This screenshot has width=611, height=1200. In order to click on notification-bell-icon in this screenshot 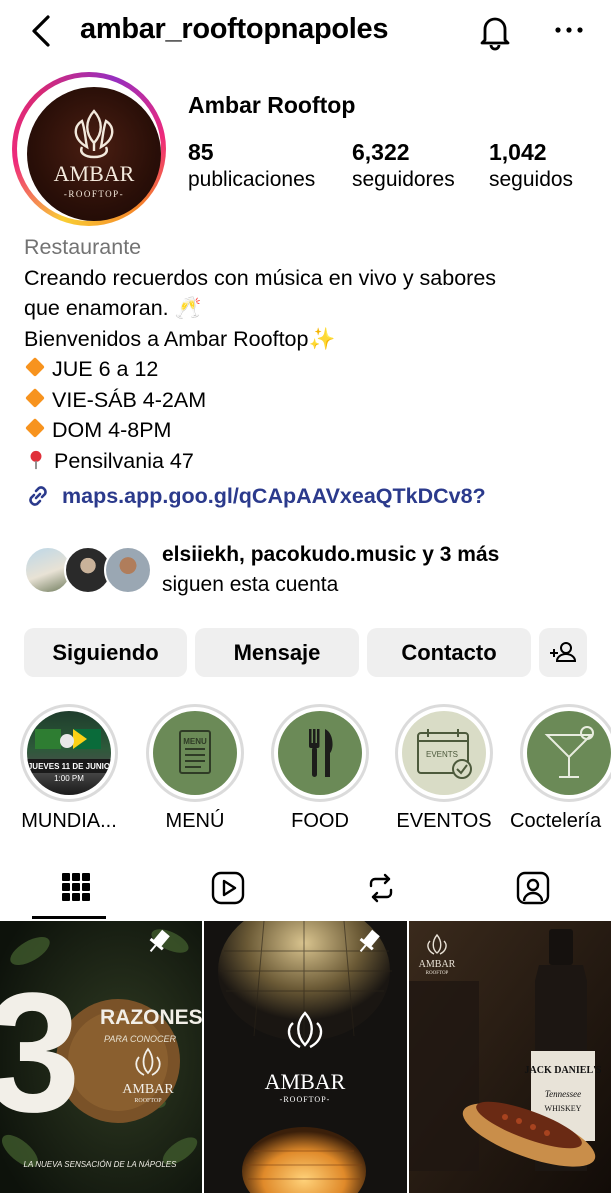, I will do `click(495, 31)`.